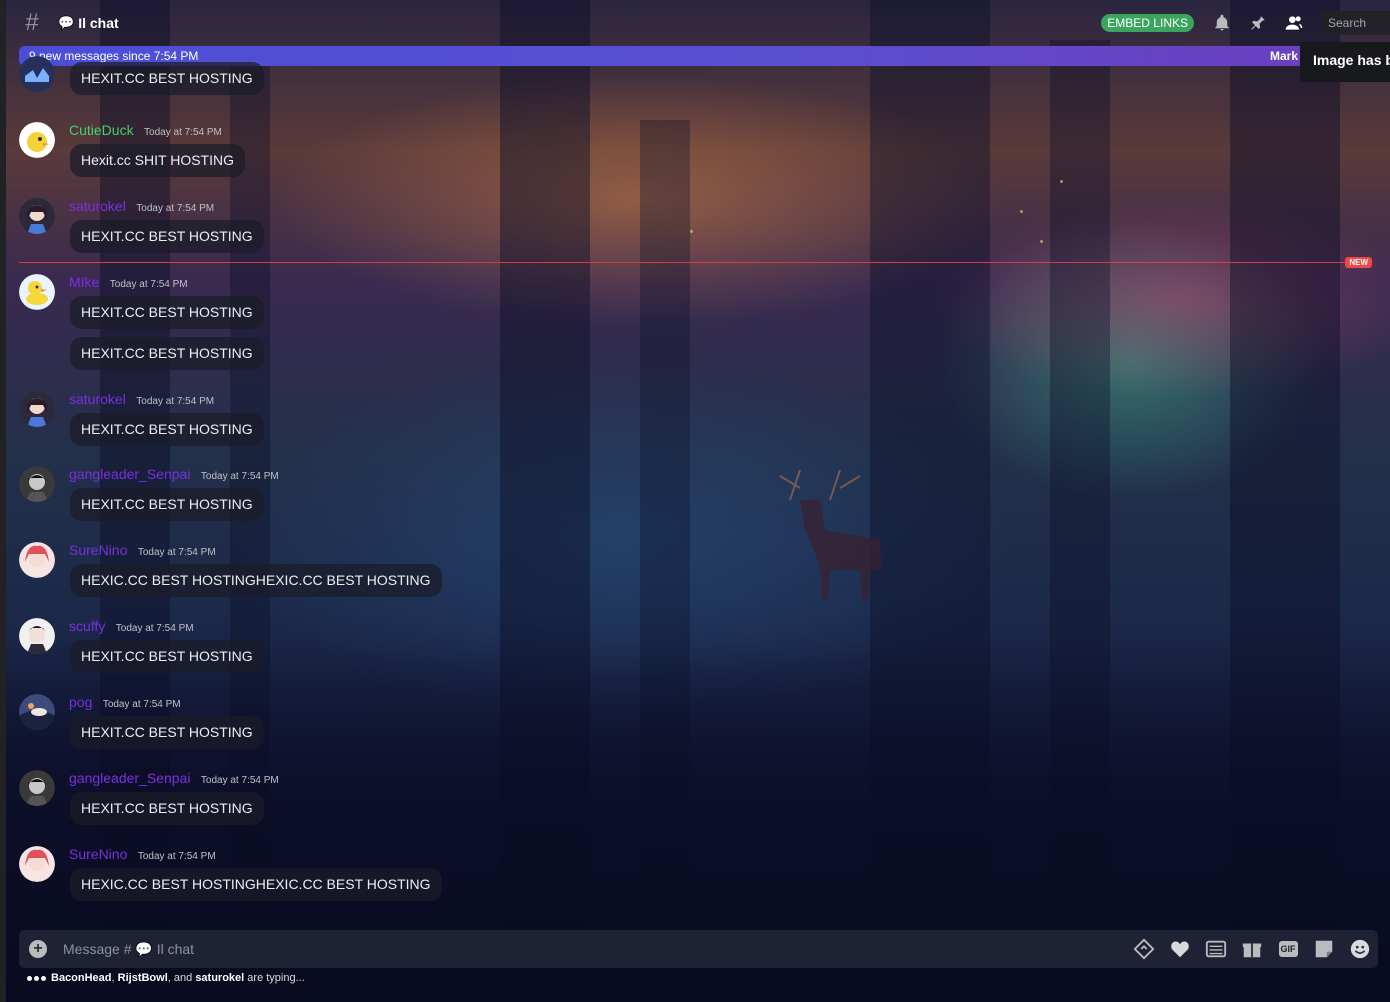 This screenshot has height=1002, width=1390. What do you see at coordinates (87, 626) in the screenshot?
I see `username: scuffy` at bounding box center [87, 626].